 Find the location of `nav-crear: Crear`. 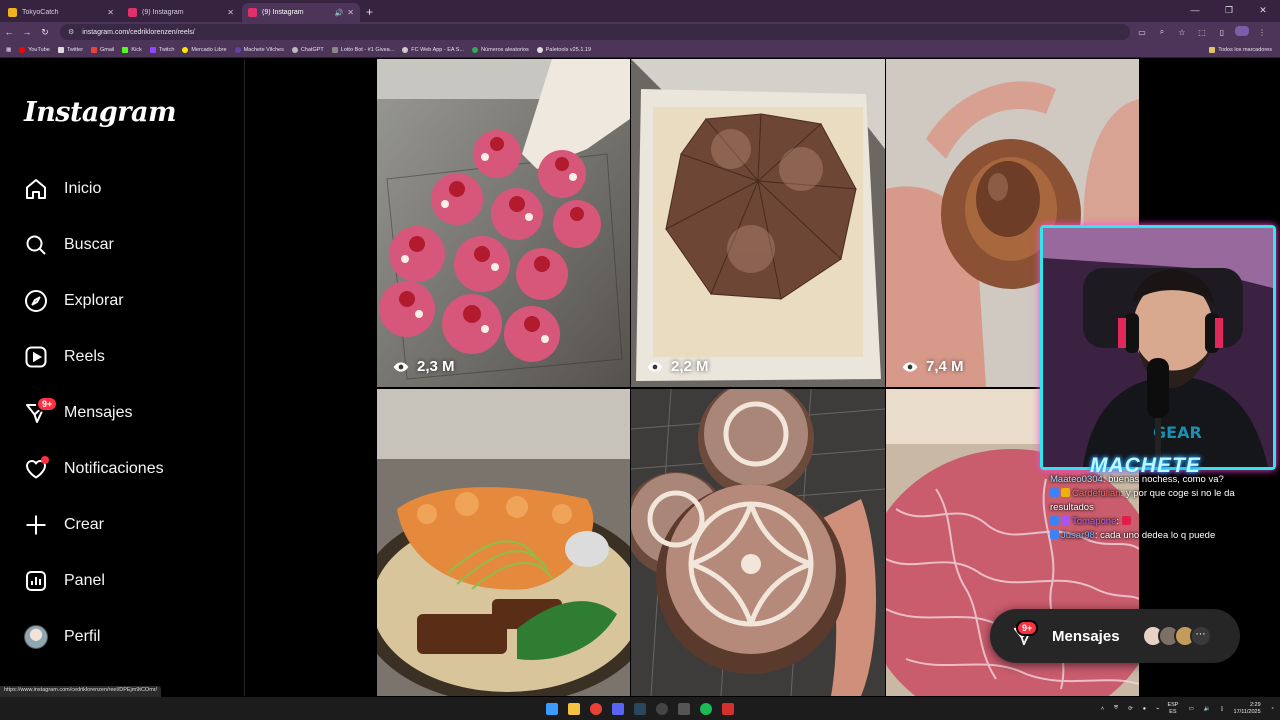

nav-crear: Crear is located at coordinates (63, 525).